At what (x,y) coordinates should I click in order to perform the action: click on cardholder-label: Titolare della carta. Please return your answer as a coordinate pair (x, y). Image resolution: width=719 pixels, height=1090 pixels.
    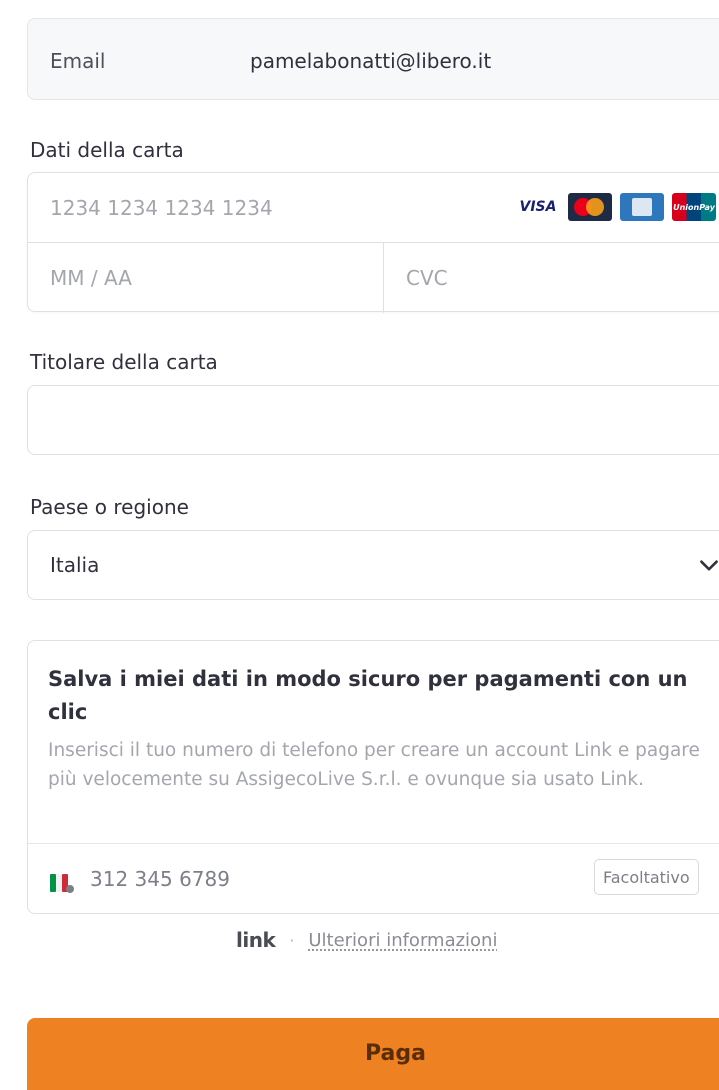
    Looking at the image, I should click on (124, 362).